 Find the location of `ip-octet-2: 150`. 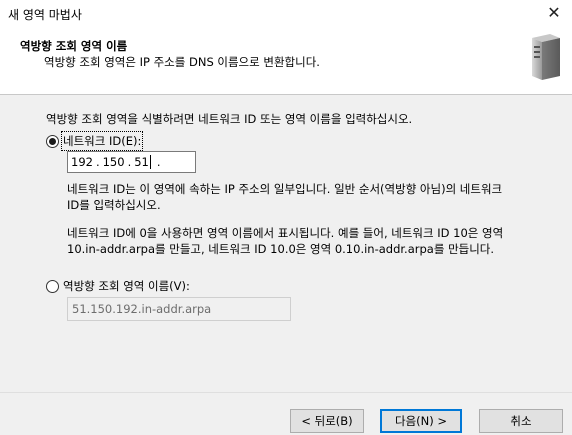

ip-octet-2: 150 is located at coordinates (114, 162).